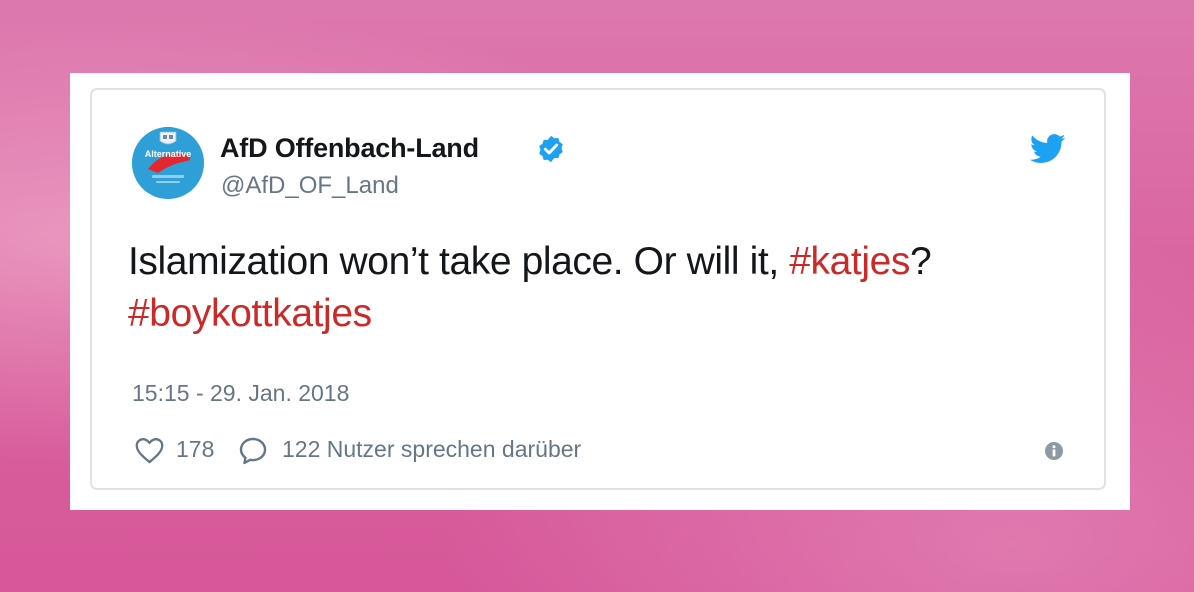 This screenshot has width=1194, height=592. Describe the element at coordinates (240, 393) in the screenshot. I see `tweet-timestamp: 15:15 - 29. Jan. 2018` at that location.